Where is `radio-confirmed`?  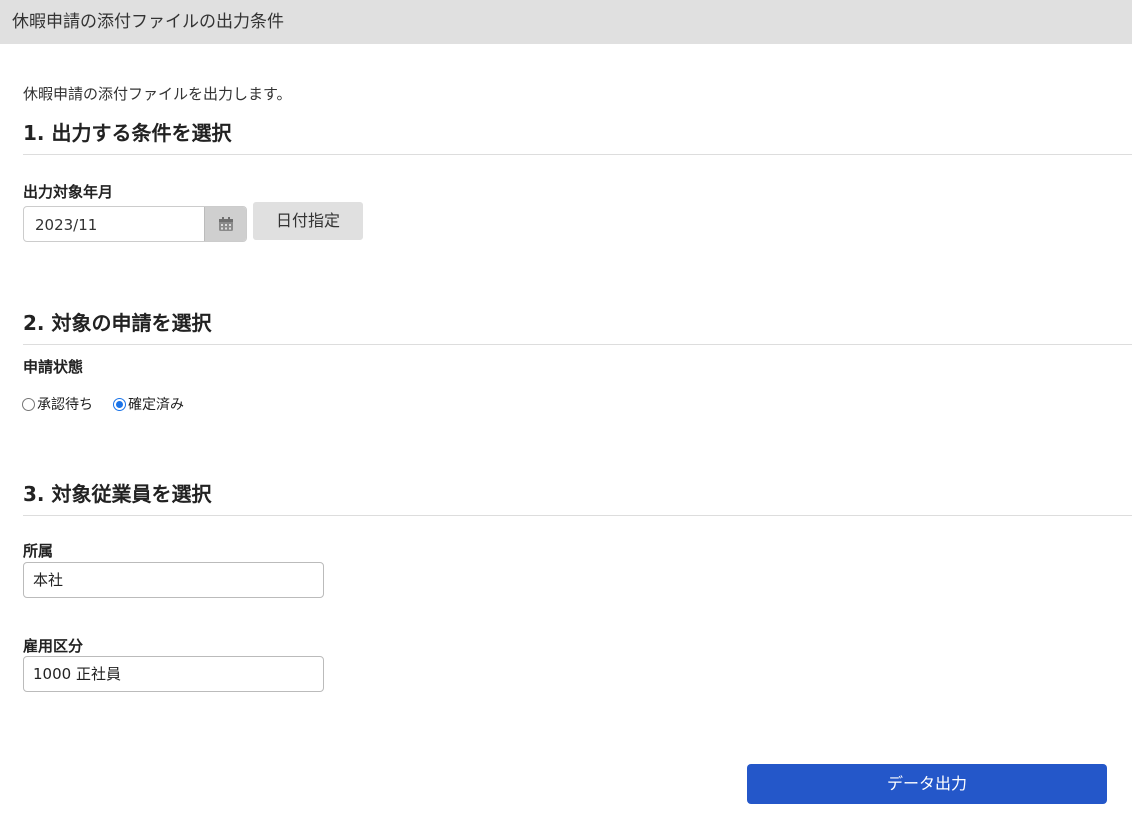 radio-confirmed is located at coordinates (119, 404).